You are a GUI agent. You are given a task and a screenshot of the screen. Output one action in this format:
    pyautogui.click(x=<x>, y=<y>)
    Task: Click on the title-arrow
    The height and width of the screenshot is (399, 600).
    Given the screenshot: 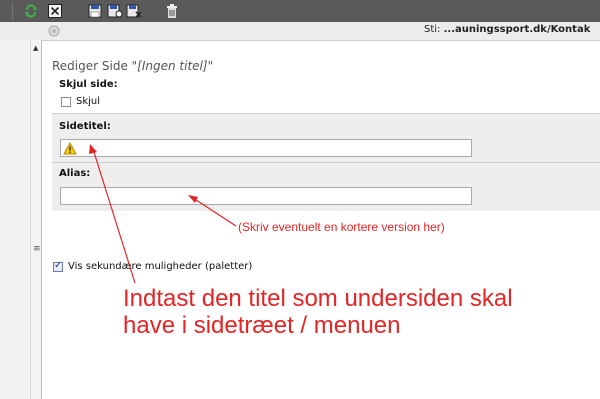 What is the action you would take?
    pyautogui.click(x=114, y=216)
    